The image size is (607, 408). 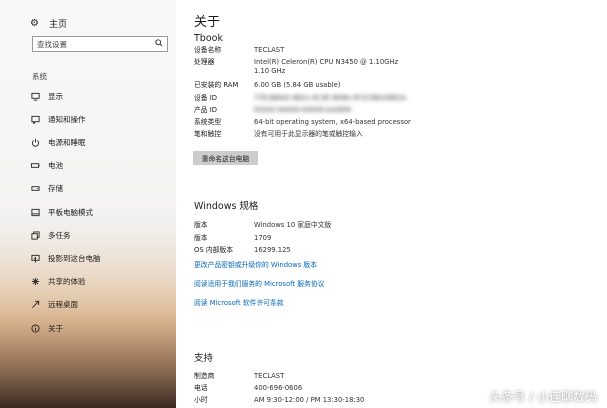 What do you see at coordinates (159, 44) in the screenshot?
I see `search-icon` at bounding box center [159, 44].